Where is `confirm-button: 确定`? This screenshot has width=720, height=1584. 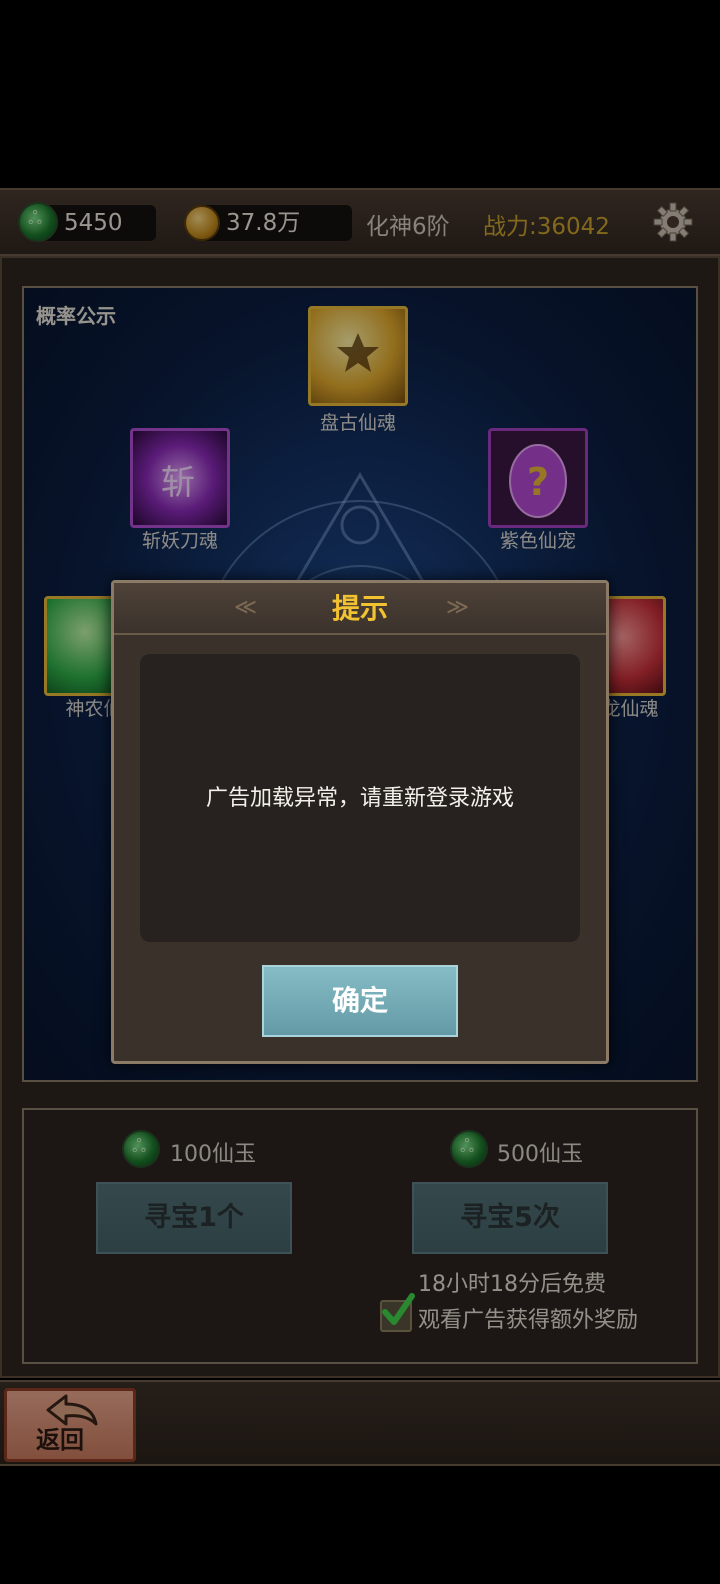 confirm-button: 确定 is located at coordinates (360, 1001).